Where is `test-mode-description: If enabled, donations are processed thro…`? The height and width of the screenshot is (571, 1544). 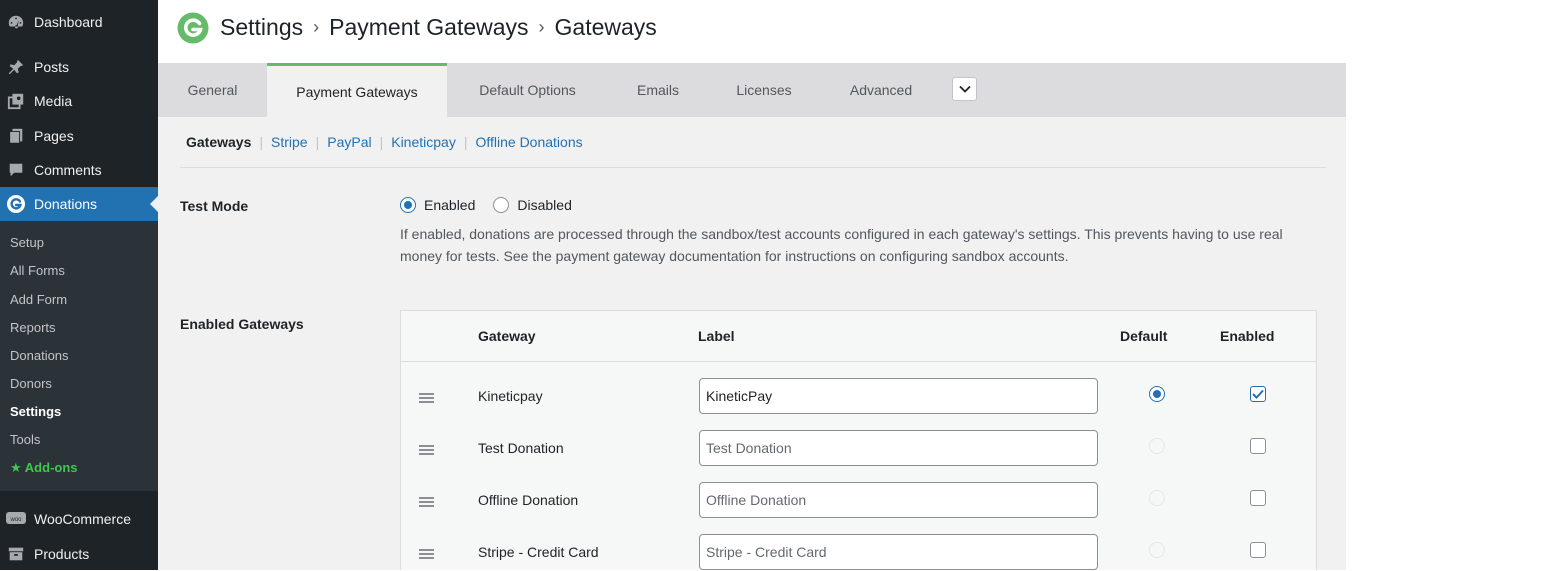 test-mode-description: If enabled, donations are processed thro… is located at coordinates (841, 245).